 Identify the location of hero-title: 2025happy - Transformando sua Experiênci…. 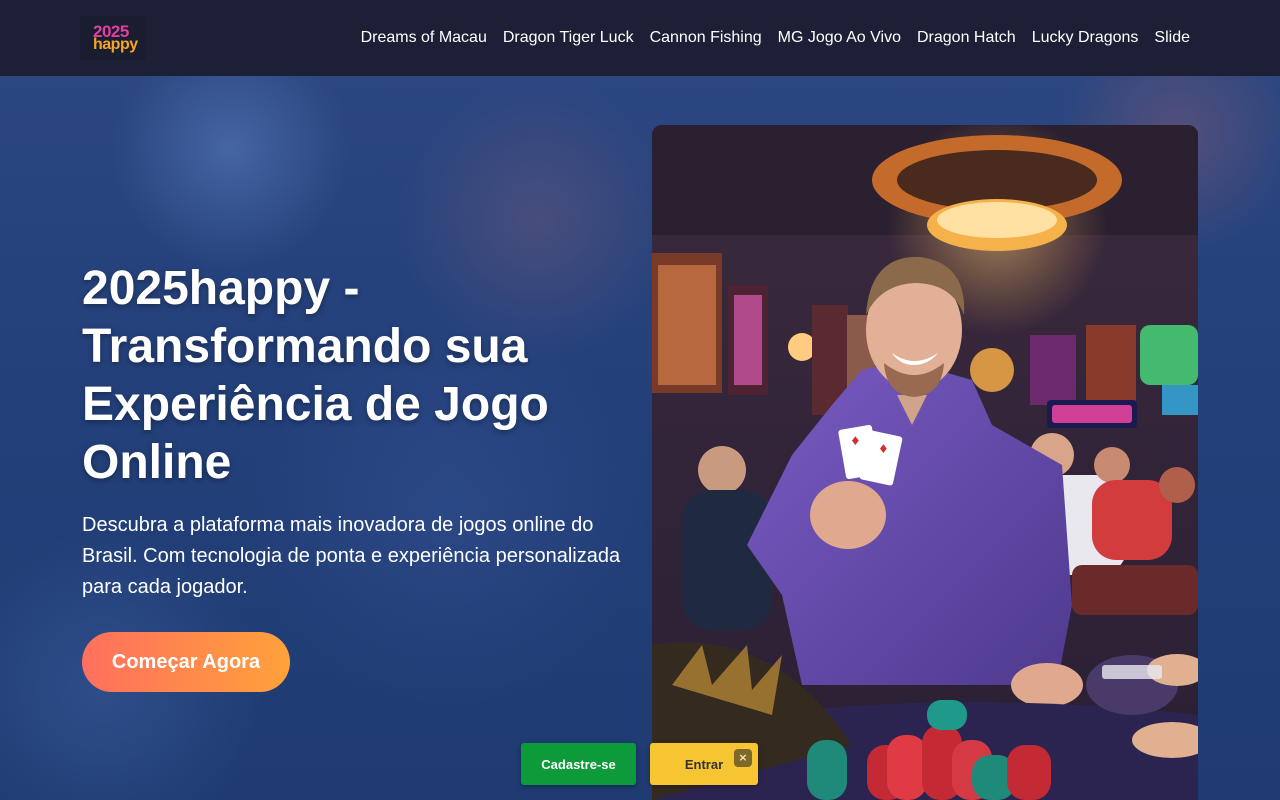
(315, 375).